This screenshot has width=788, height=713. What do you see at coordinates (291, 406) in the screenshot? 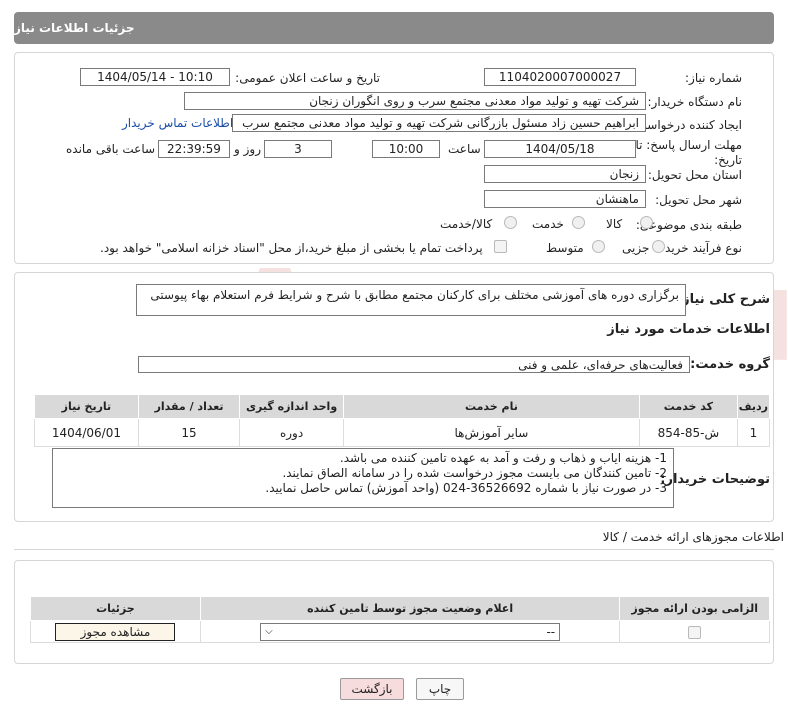
I see `col-unit: واحد اندازه گیری` at bounding box center [291, 406].